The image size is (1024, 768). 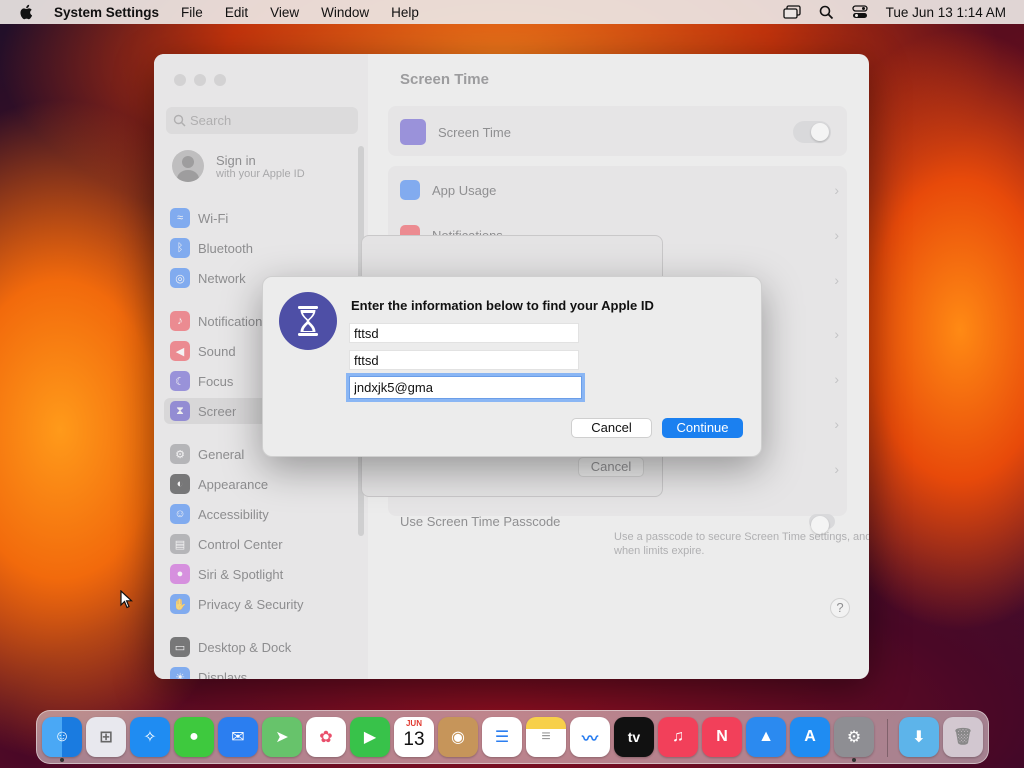 I want to click on app-usage-row: App Usage ›, so click(x=619, y=190).